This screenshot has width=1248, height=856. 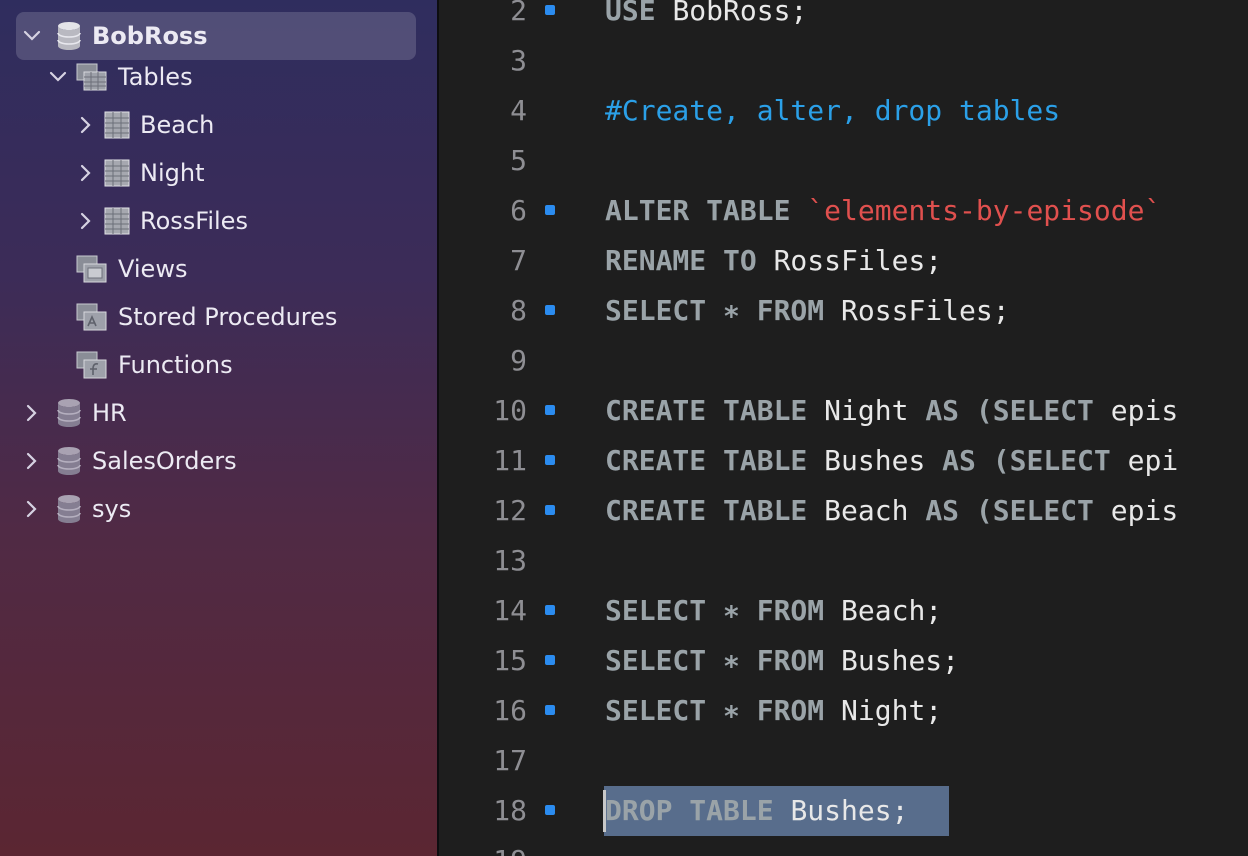 What do you see at coordinates (92, 77) in the screenshot?
I see `tables-folder-icon` at bounding box center [92, 77].